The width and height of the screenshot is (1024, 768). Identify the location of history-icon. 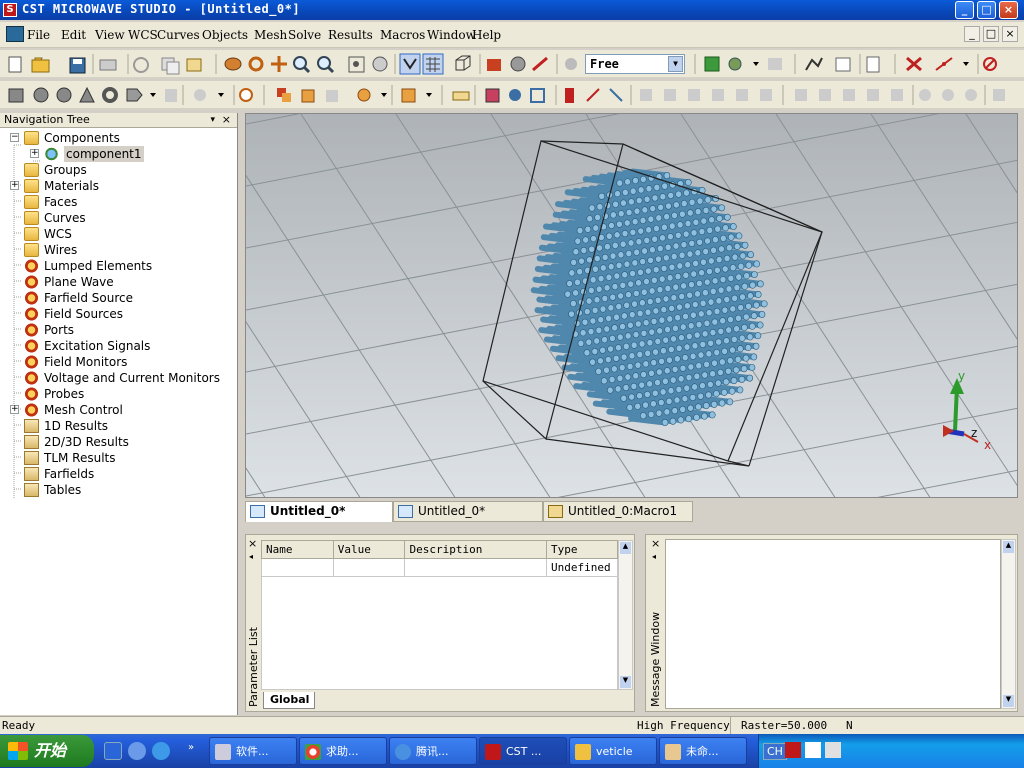
(246, 95).